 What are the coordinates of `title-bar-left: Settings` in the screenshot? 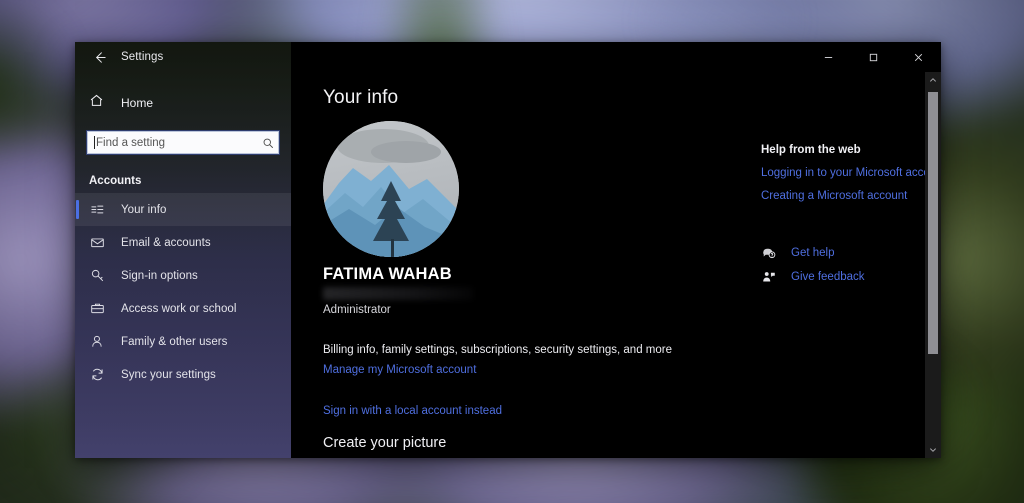 It's located at (183, 57).